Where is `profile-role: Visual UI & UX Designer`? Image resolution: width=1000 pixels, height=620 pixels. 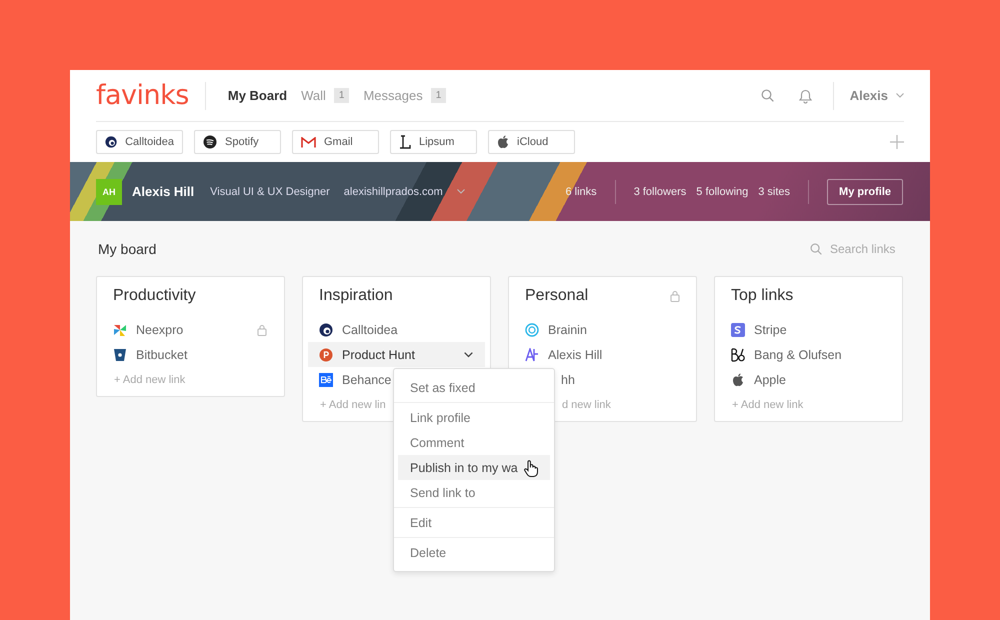
profile-role: Visual UI & UX Designer is located at coordinates (270, 192).